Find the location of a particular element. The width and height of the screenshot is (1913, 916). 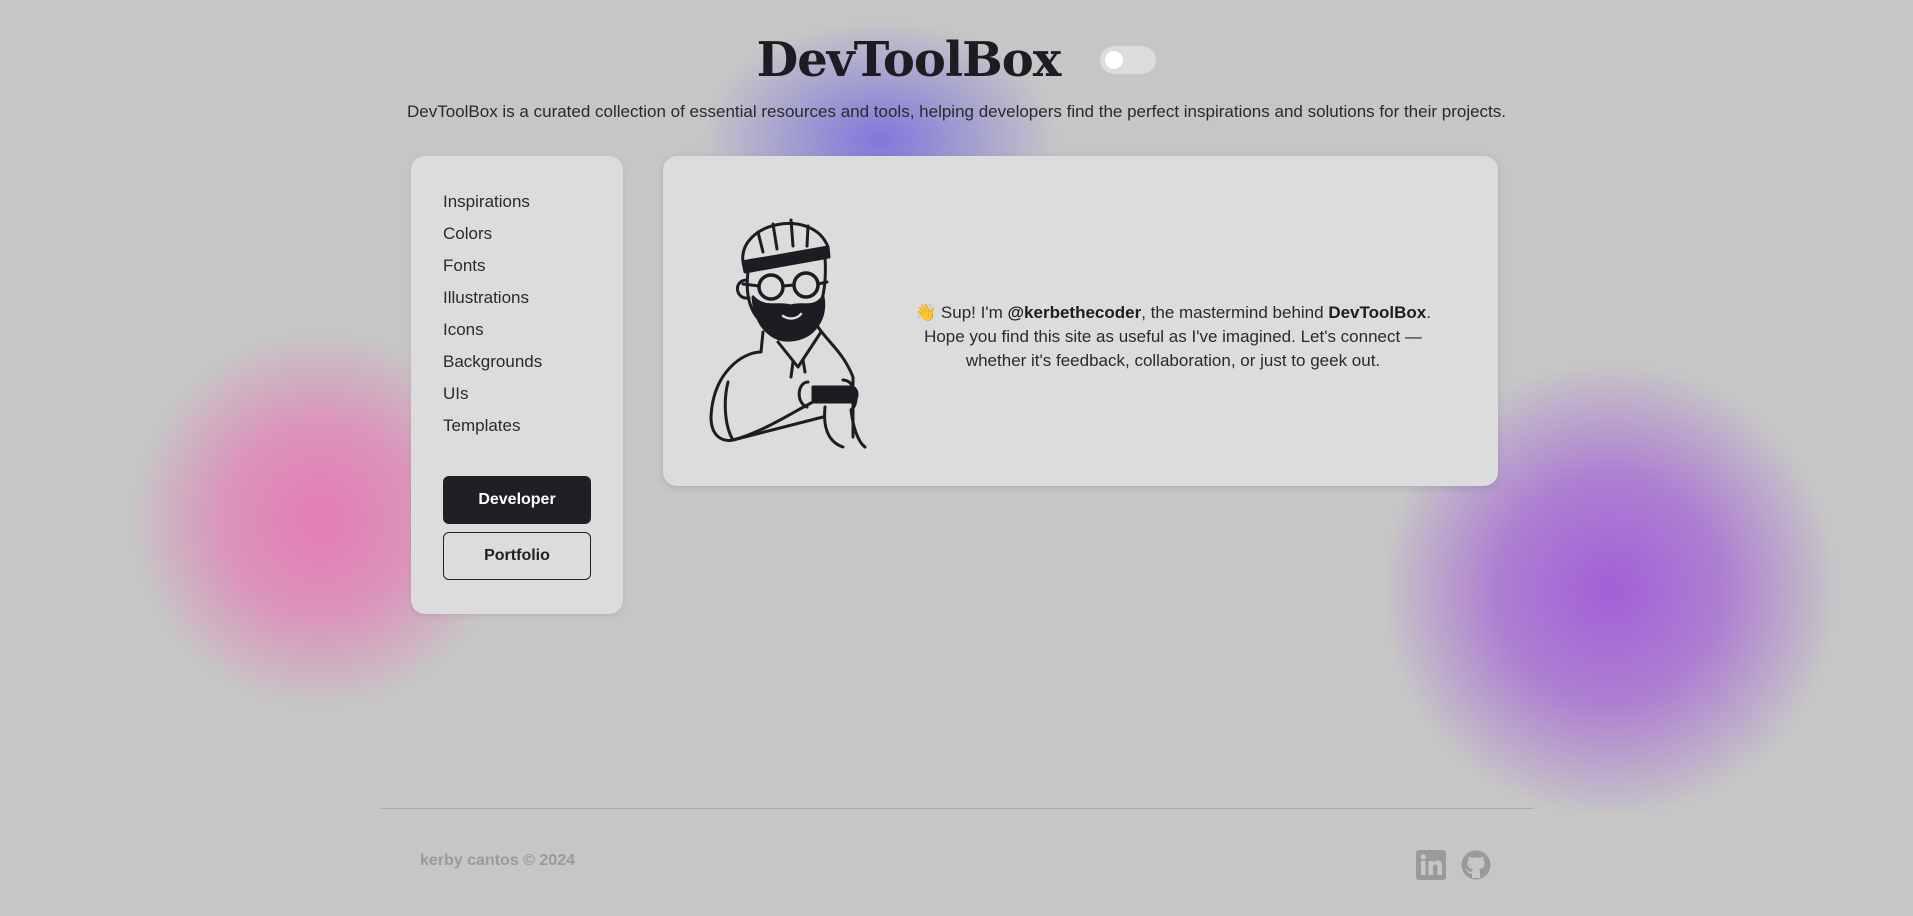

sidebar-item-uis: UIs is located at coordinates (492, 394).